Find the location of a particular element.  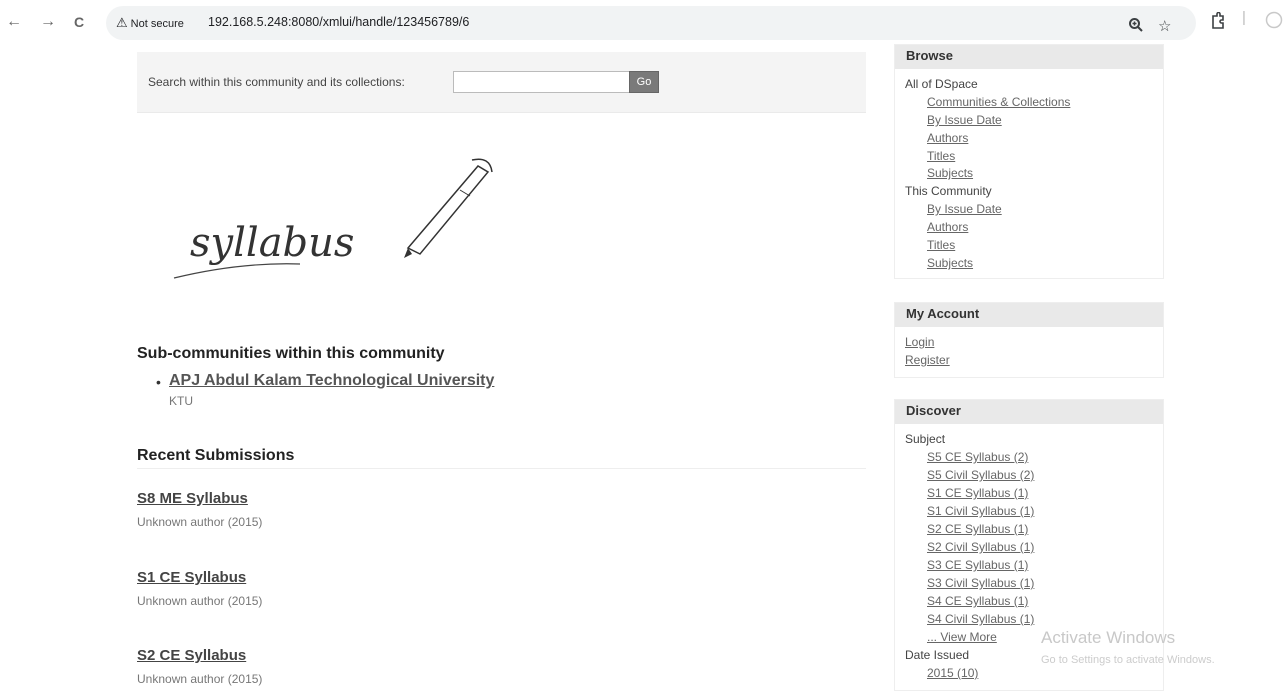

activation-watermark-title: Activate Windows is located at coordinates (1108, 637).